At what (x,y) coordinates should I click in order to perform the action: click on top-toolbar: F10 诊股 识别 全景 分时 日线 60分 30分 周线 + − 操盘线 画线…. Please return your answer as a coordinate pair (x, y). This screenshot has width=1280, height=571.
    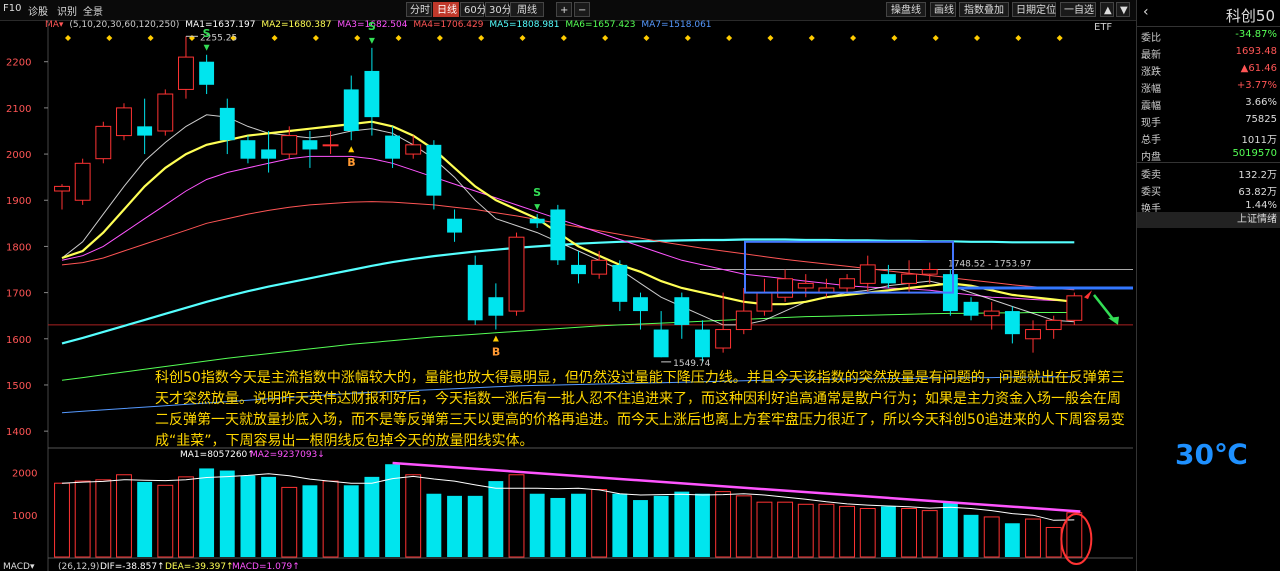
    Looking at the image, I should click on (640, 10).